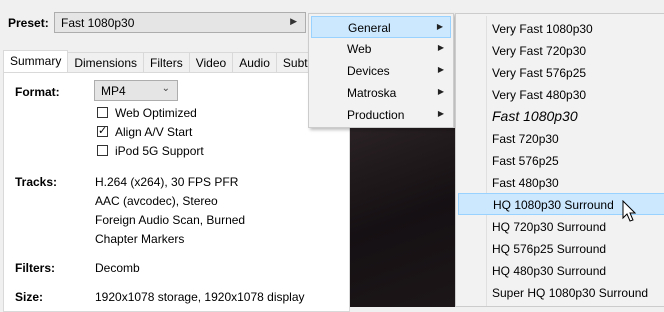 The height and width of the screenshot is (312, 664). I want to click on menu-item-label: General, so click(369, 28).